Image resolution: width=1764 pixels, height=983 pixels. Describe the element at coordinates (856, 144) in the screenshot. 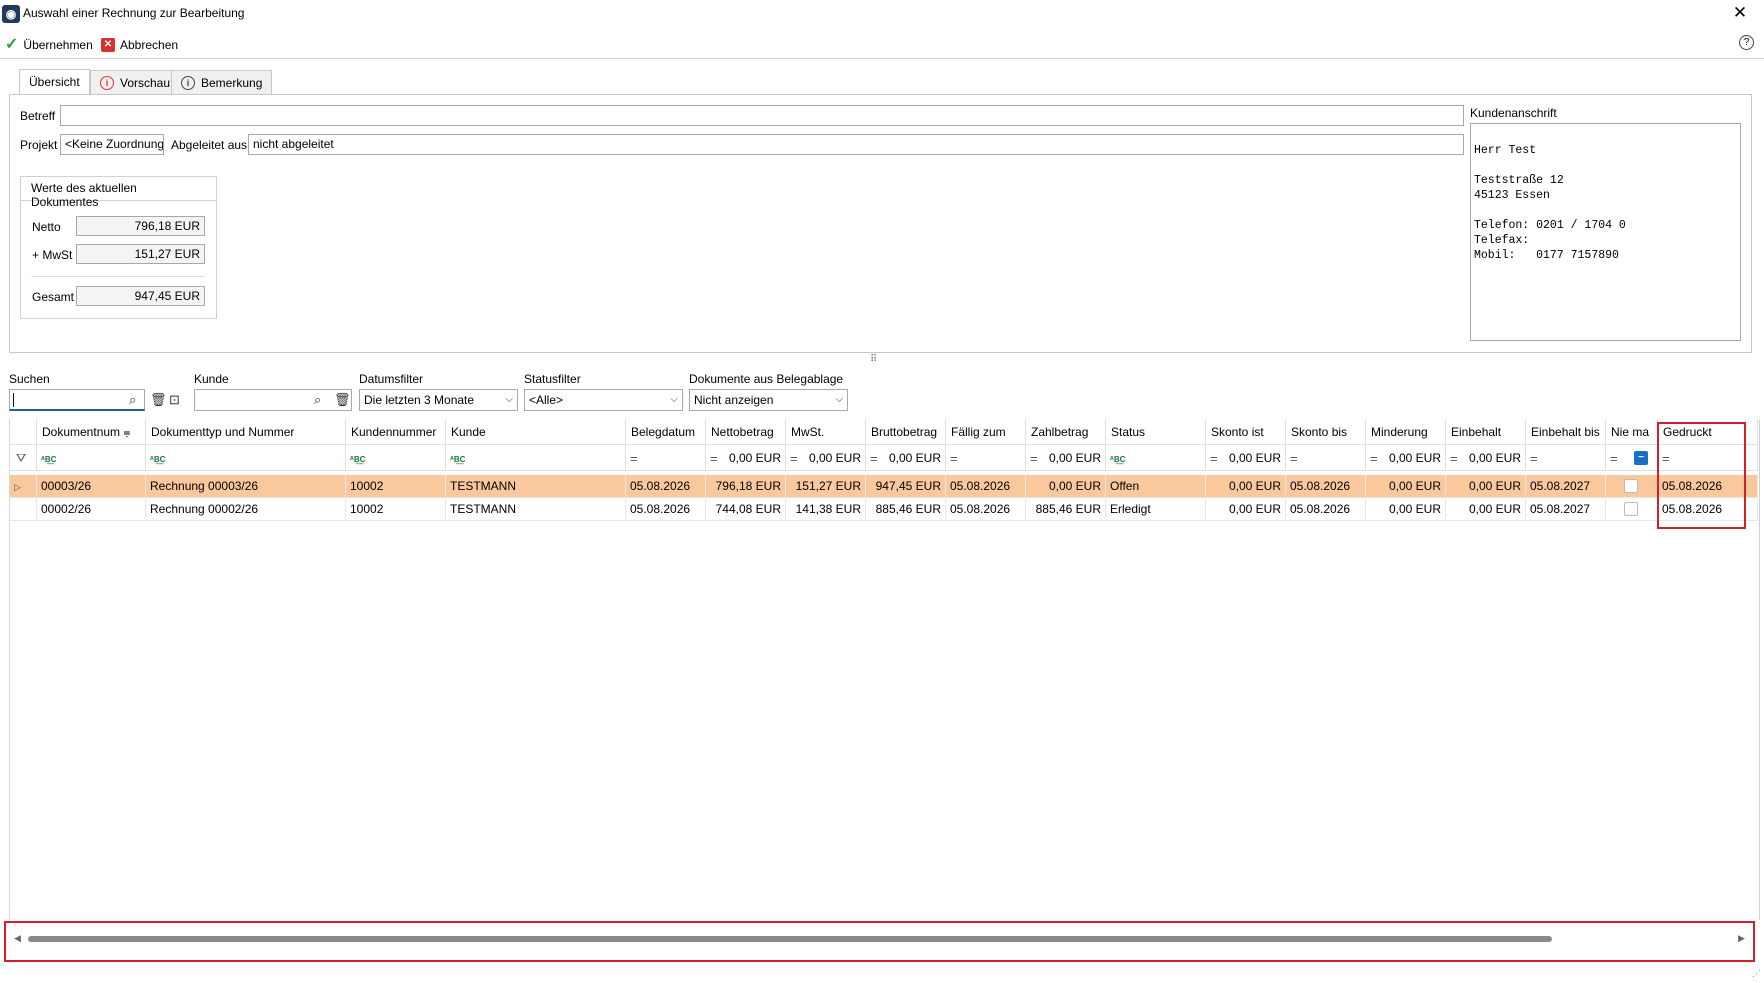

I see `derived-input: nicht abgeleitet` at that location.